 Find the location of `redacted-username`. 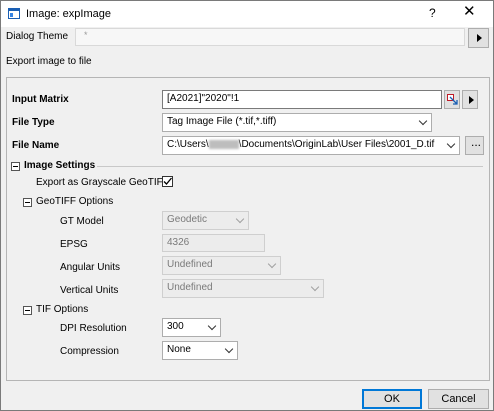

redacted-username is located at coordinates (223, 144).